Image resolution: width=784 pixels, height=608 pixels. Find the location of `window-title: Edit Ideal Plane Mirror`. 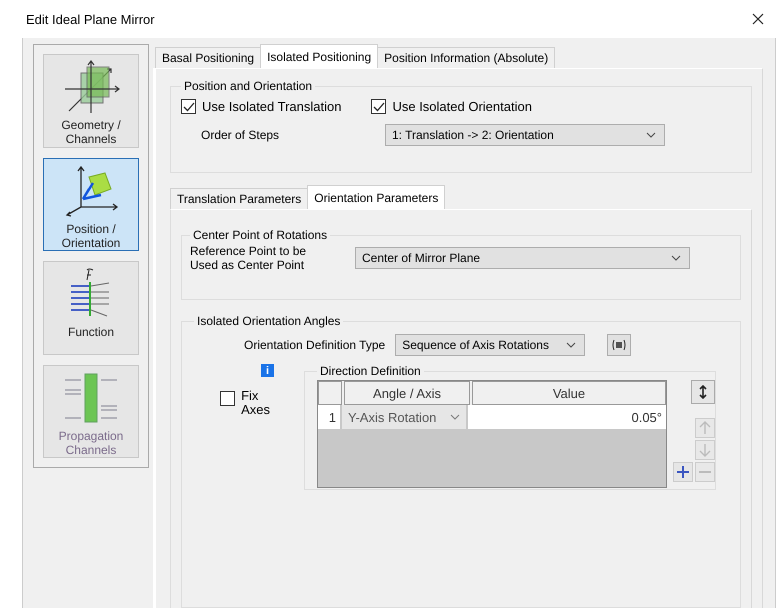

window-title: Edit Ideal Plane Mirror is located at coordinates (90, 19).